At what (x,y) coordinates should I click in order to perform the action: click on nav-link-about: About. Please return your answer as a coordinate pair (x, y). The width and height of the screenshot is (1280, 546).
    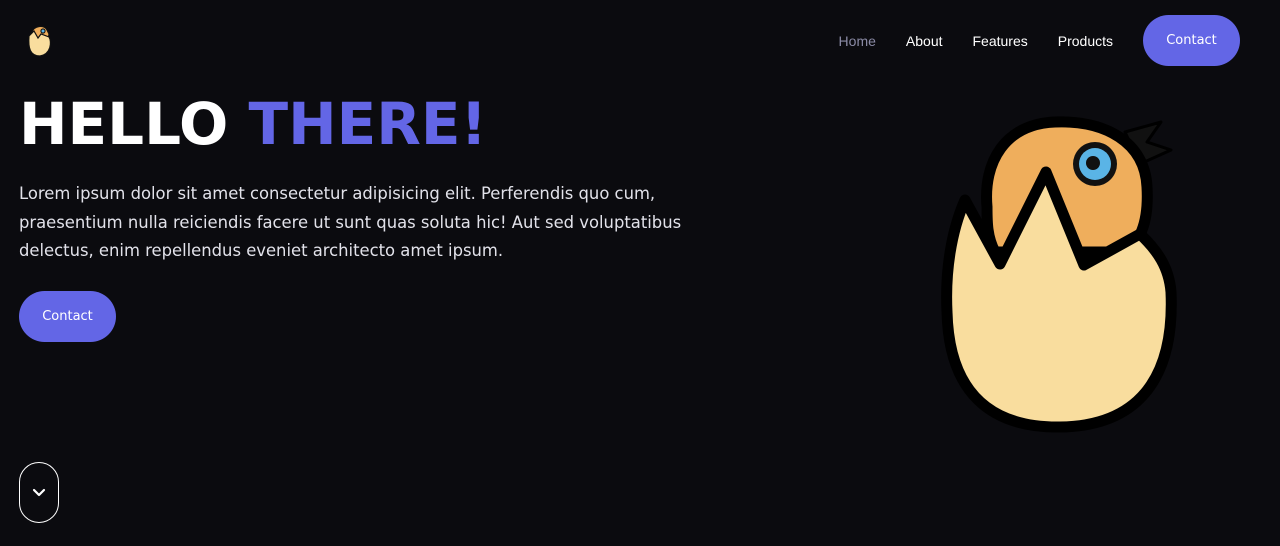
    Looking at the image, I should click on (924, 41).